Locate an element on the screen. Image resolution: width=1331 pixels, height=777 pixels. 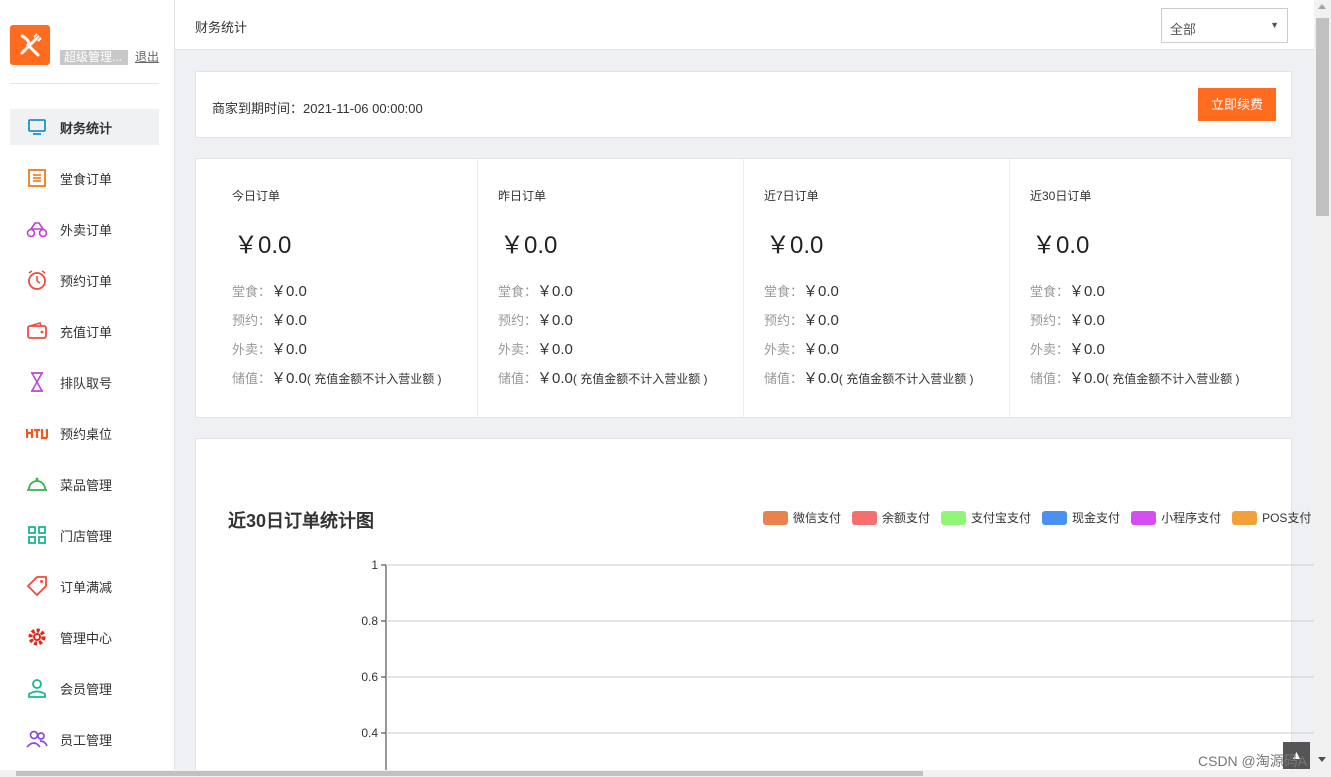
top-bar: 财务统计 全部 ▼ is located at coordinates (744, 25).